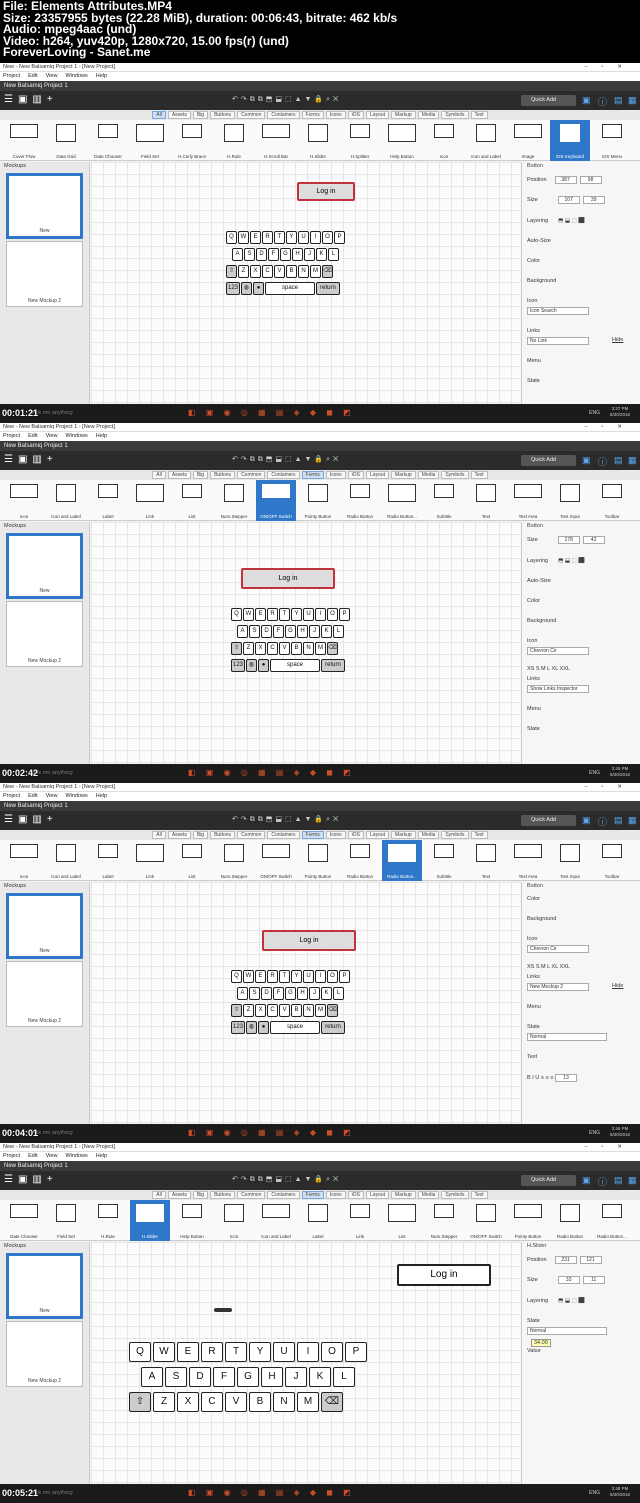  What do you see at coordinates (558, 949) in the screenshot?
I see `icon-field: Chevron Cir` at bounding box center [558, 949].